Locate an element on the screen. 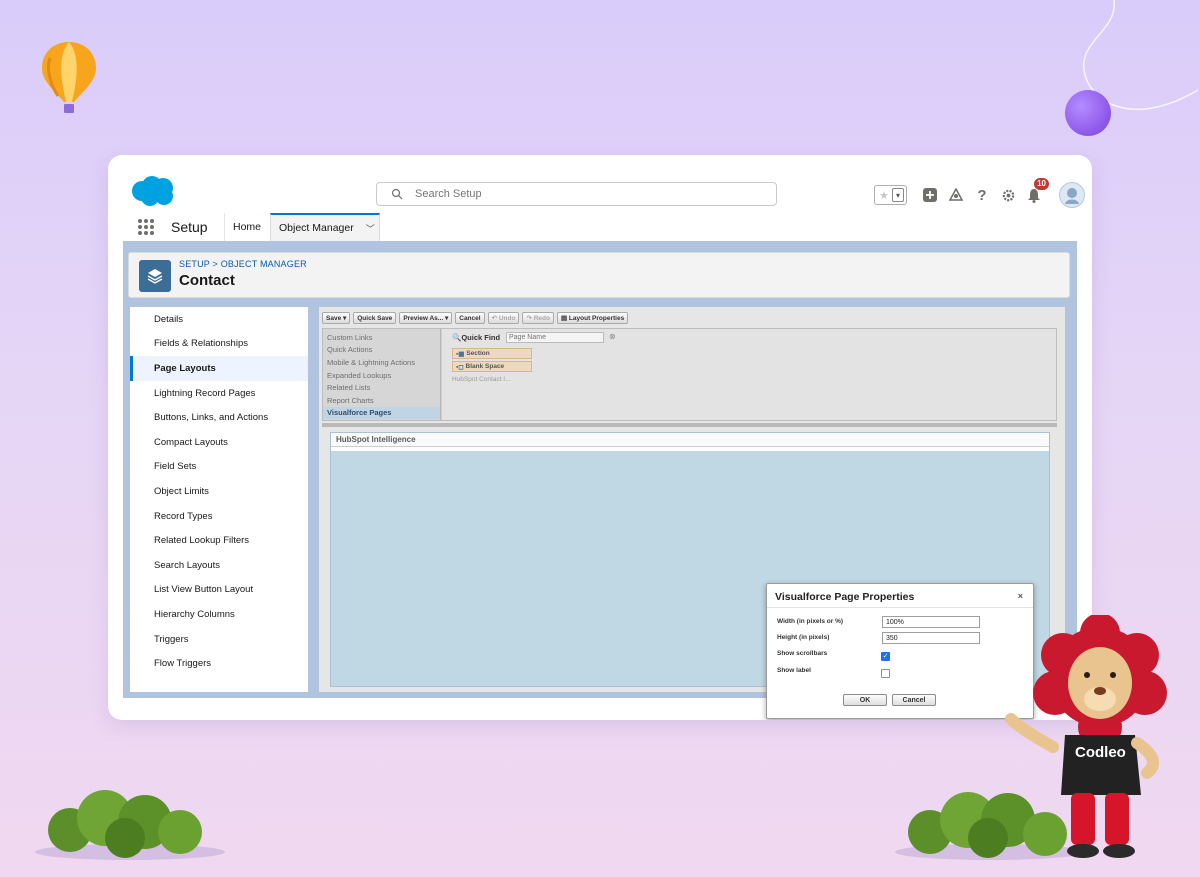 The width and height of the screenshot is (1200, 877). redo-button: ↷ Redo is located at coordinates (538, 318).